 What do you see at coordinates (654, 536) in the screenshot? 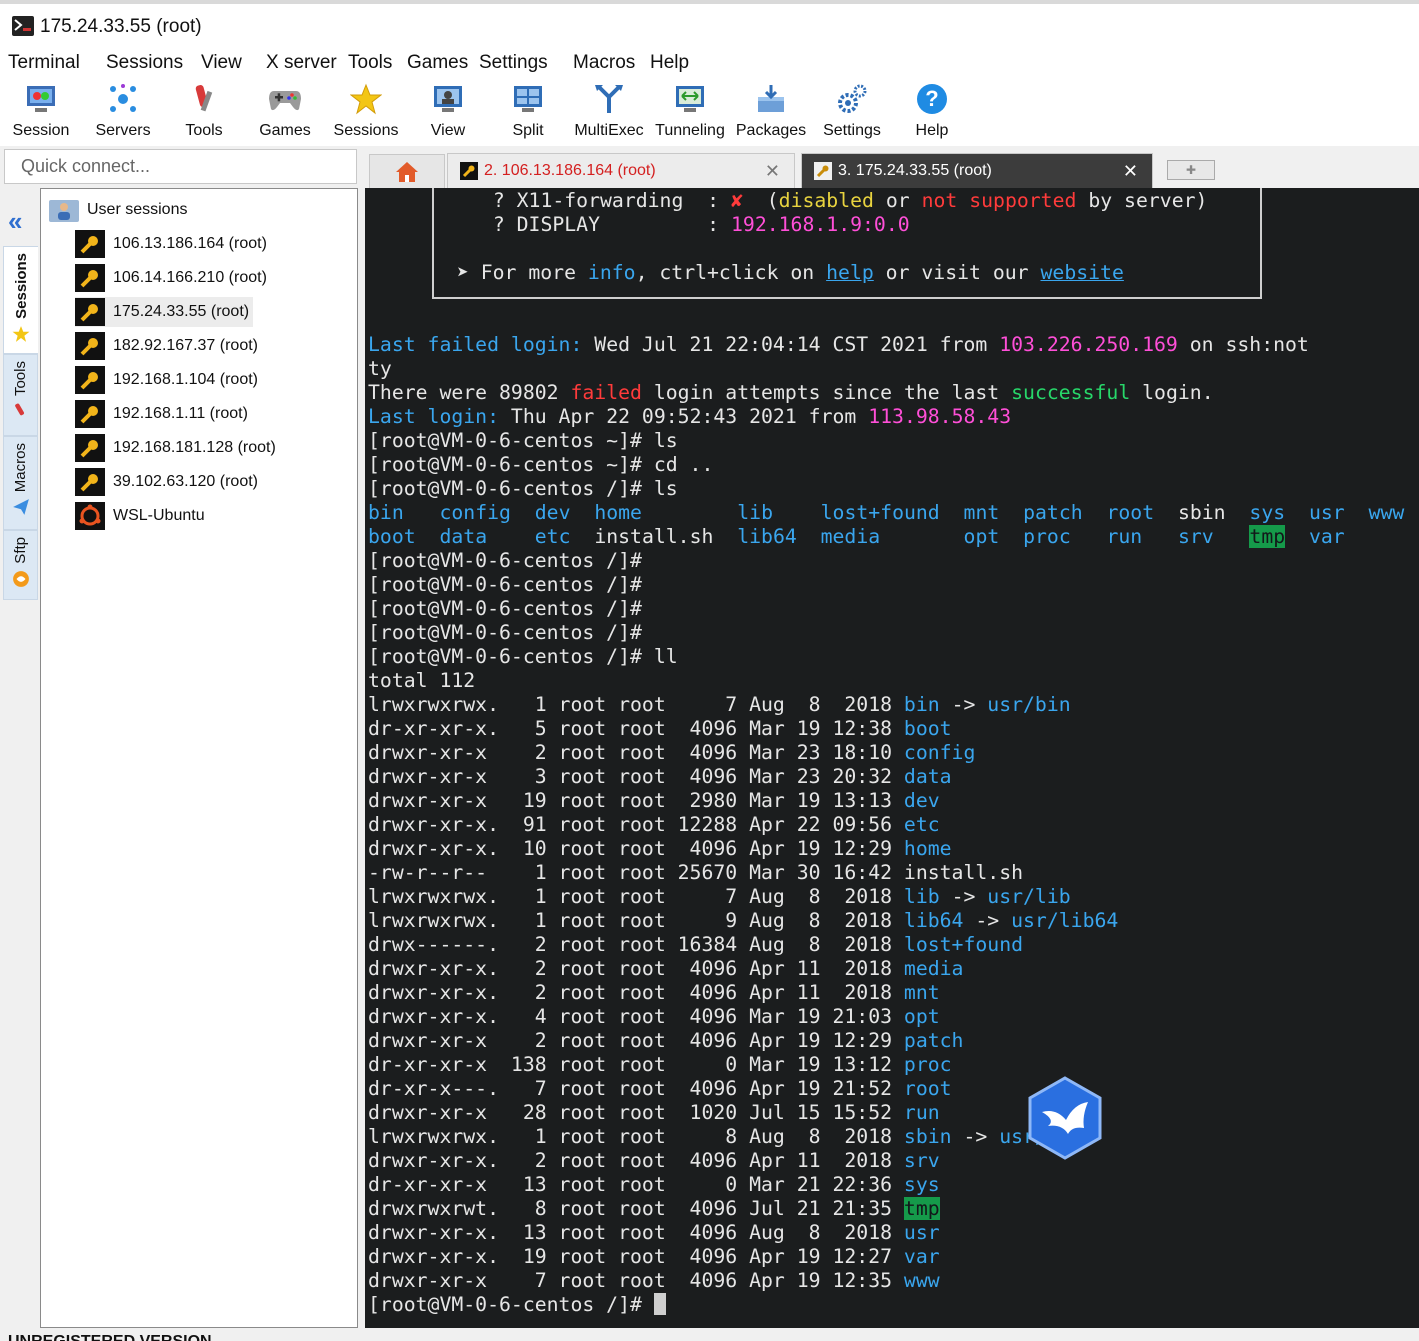
I see `ls-entry: install.sh` at bounding box center [654, 536].